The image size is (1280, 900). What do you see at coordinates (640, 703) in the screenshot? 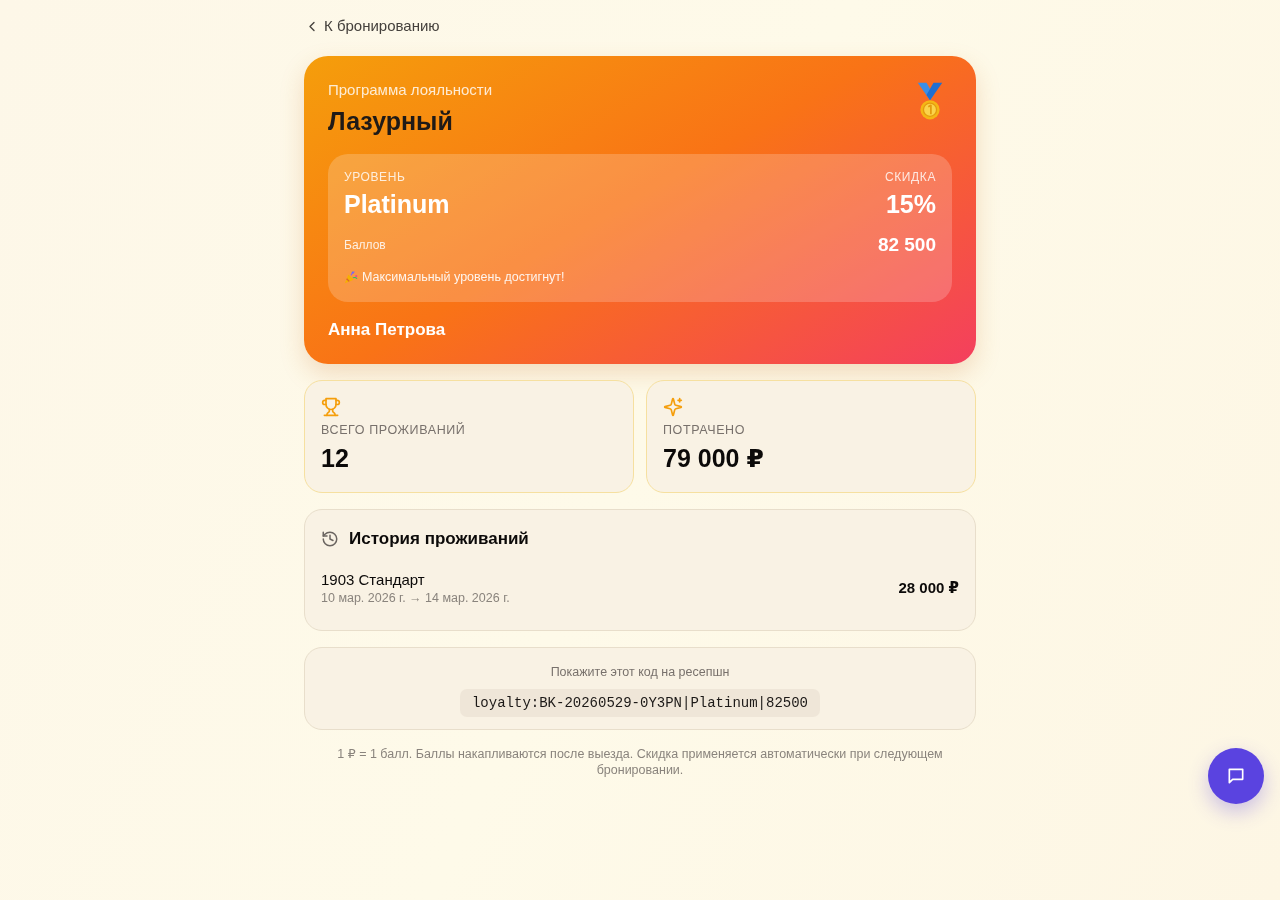
I see `loyalty-code: loyalty:BK-20260529-0Y3PN|Platinum|82500` at bounding box center [640, 703].